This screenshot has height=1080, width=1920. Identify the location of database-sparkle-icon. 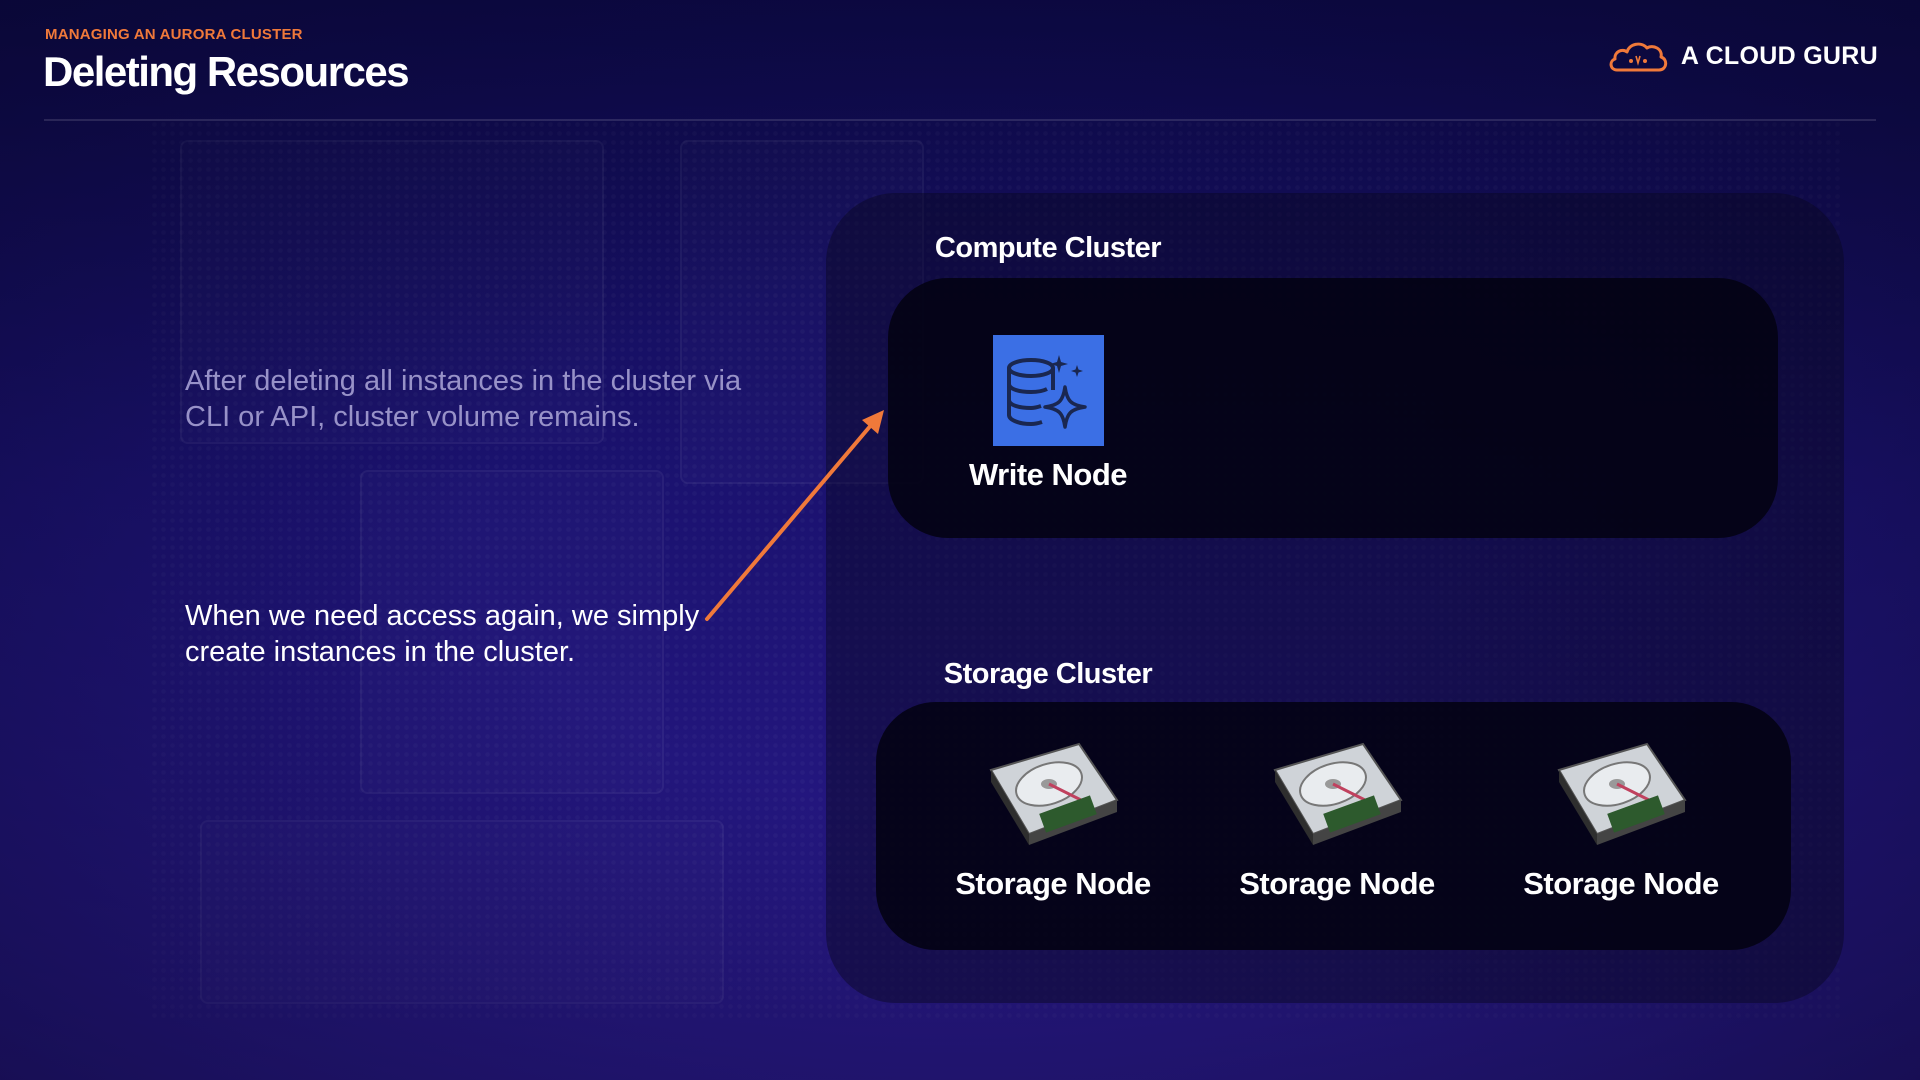
(1048, 390).